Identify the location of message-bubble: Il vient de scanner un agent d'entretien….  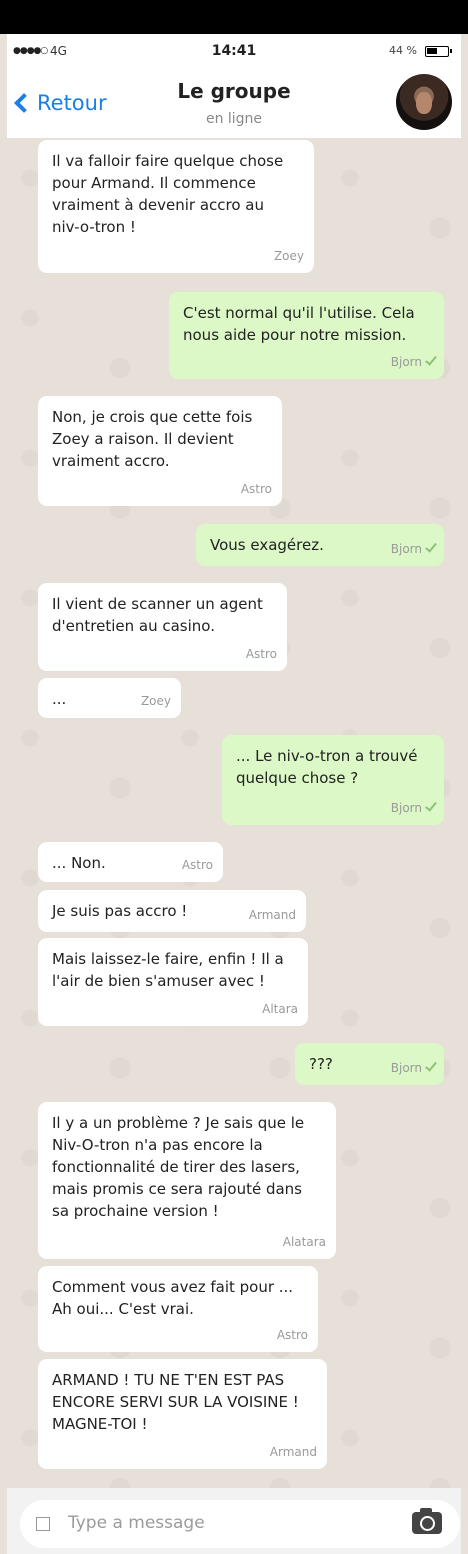
(162, 627).